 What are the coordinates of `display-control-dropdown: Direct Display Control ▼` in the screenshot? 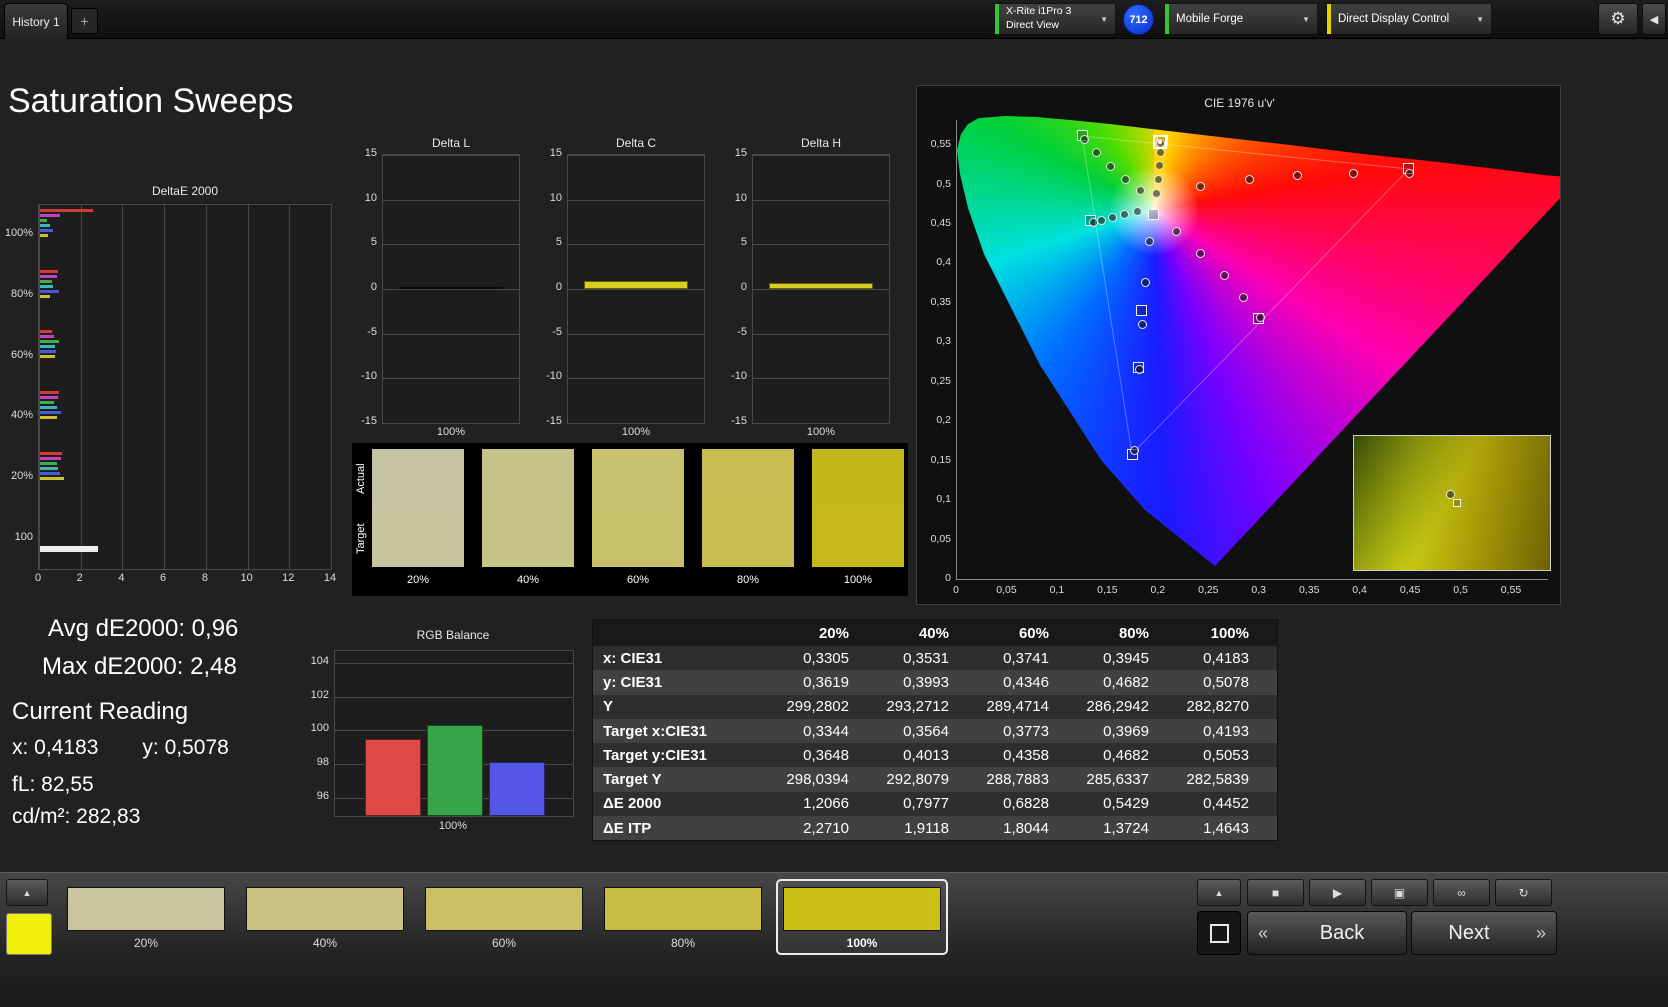 It's located at (1409, 19).